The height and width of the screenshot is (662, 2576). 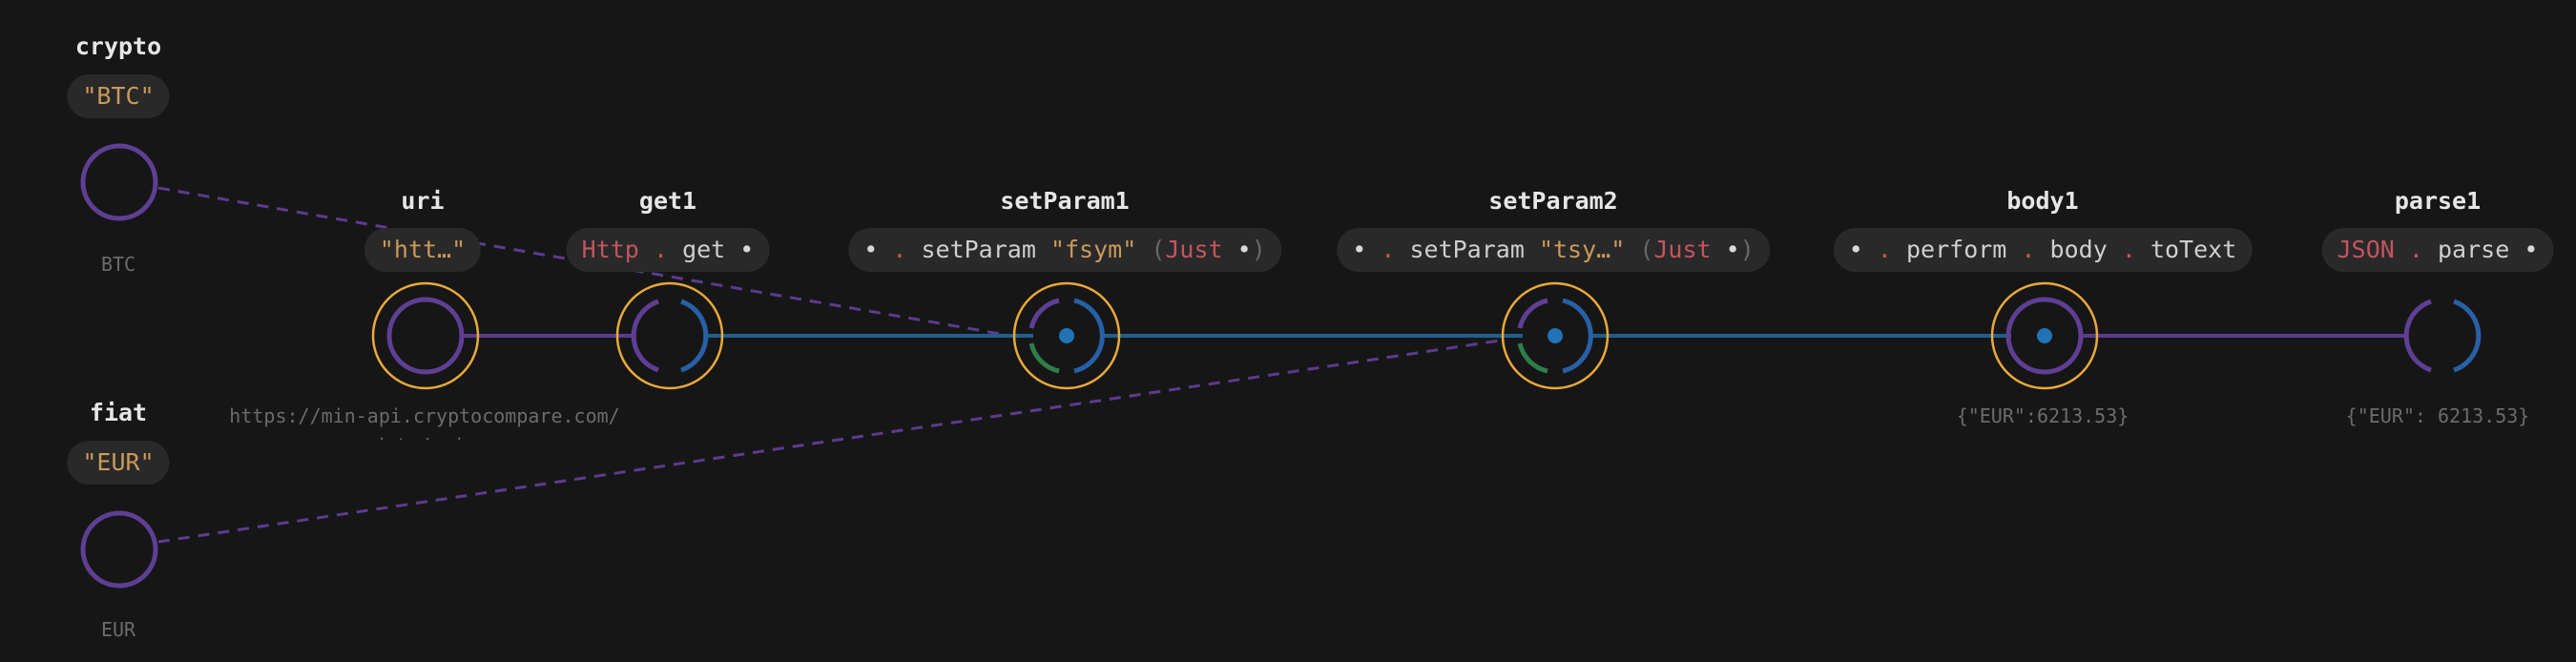 What do you see at coordinates (118, 264) in the screenshot?
I see `node-crypto-result: BTC` at bounding box center [118, 264].